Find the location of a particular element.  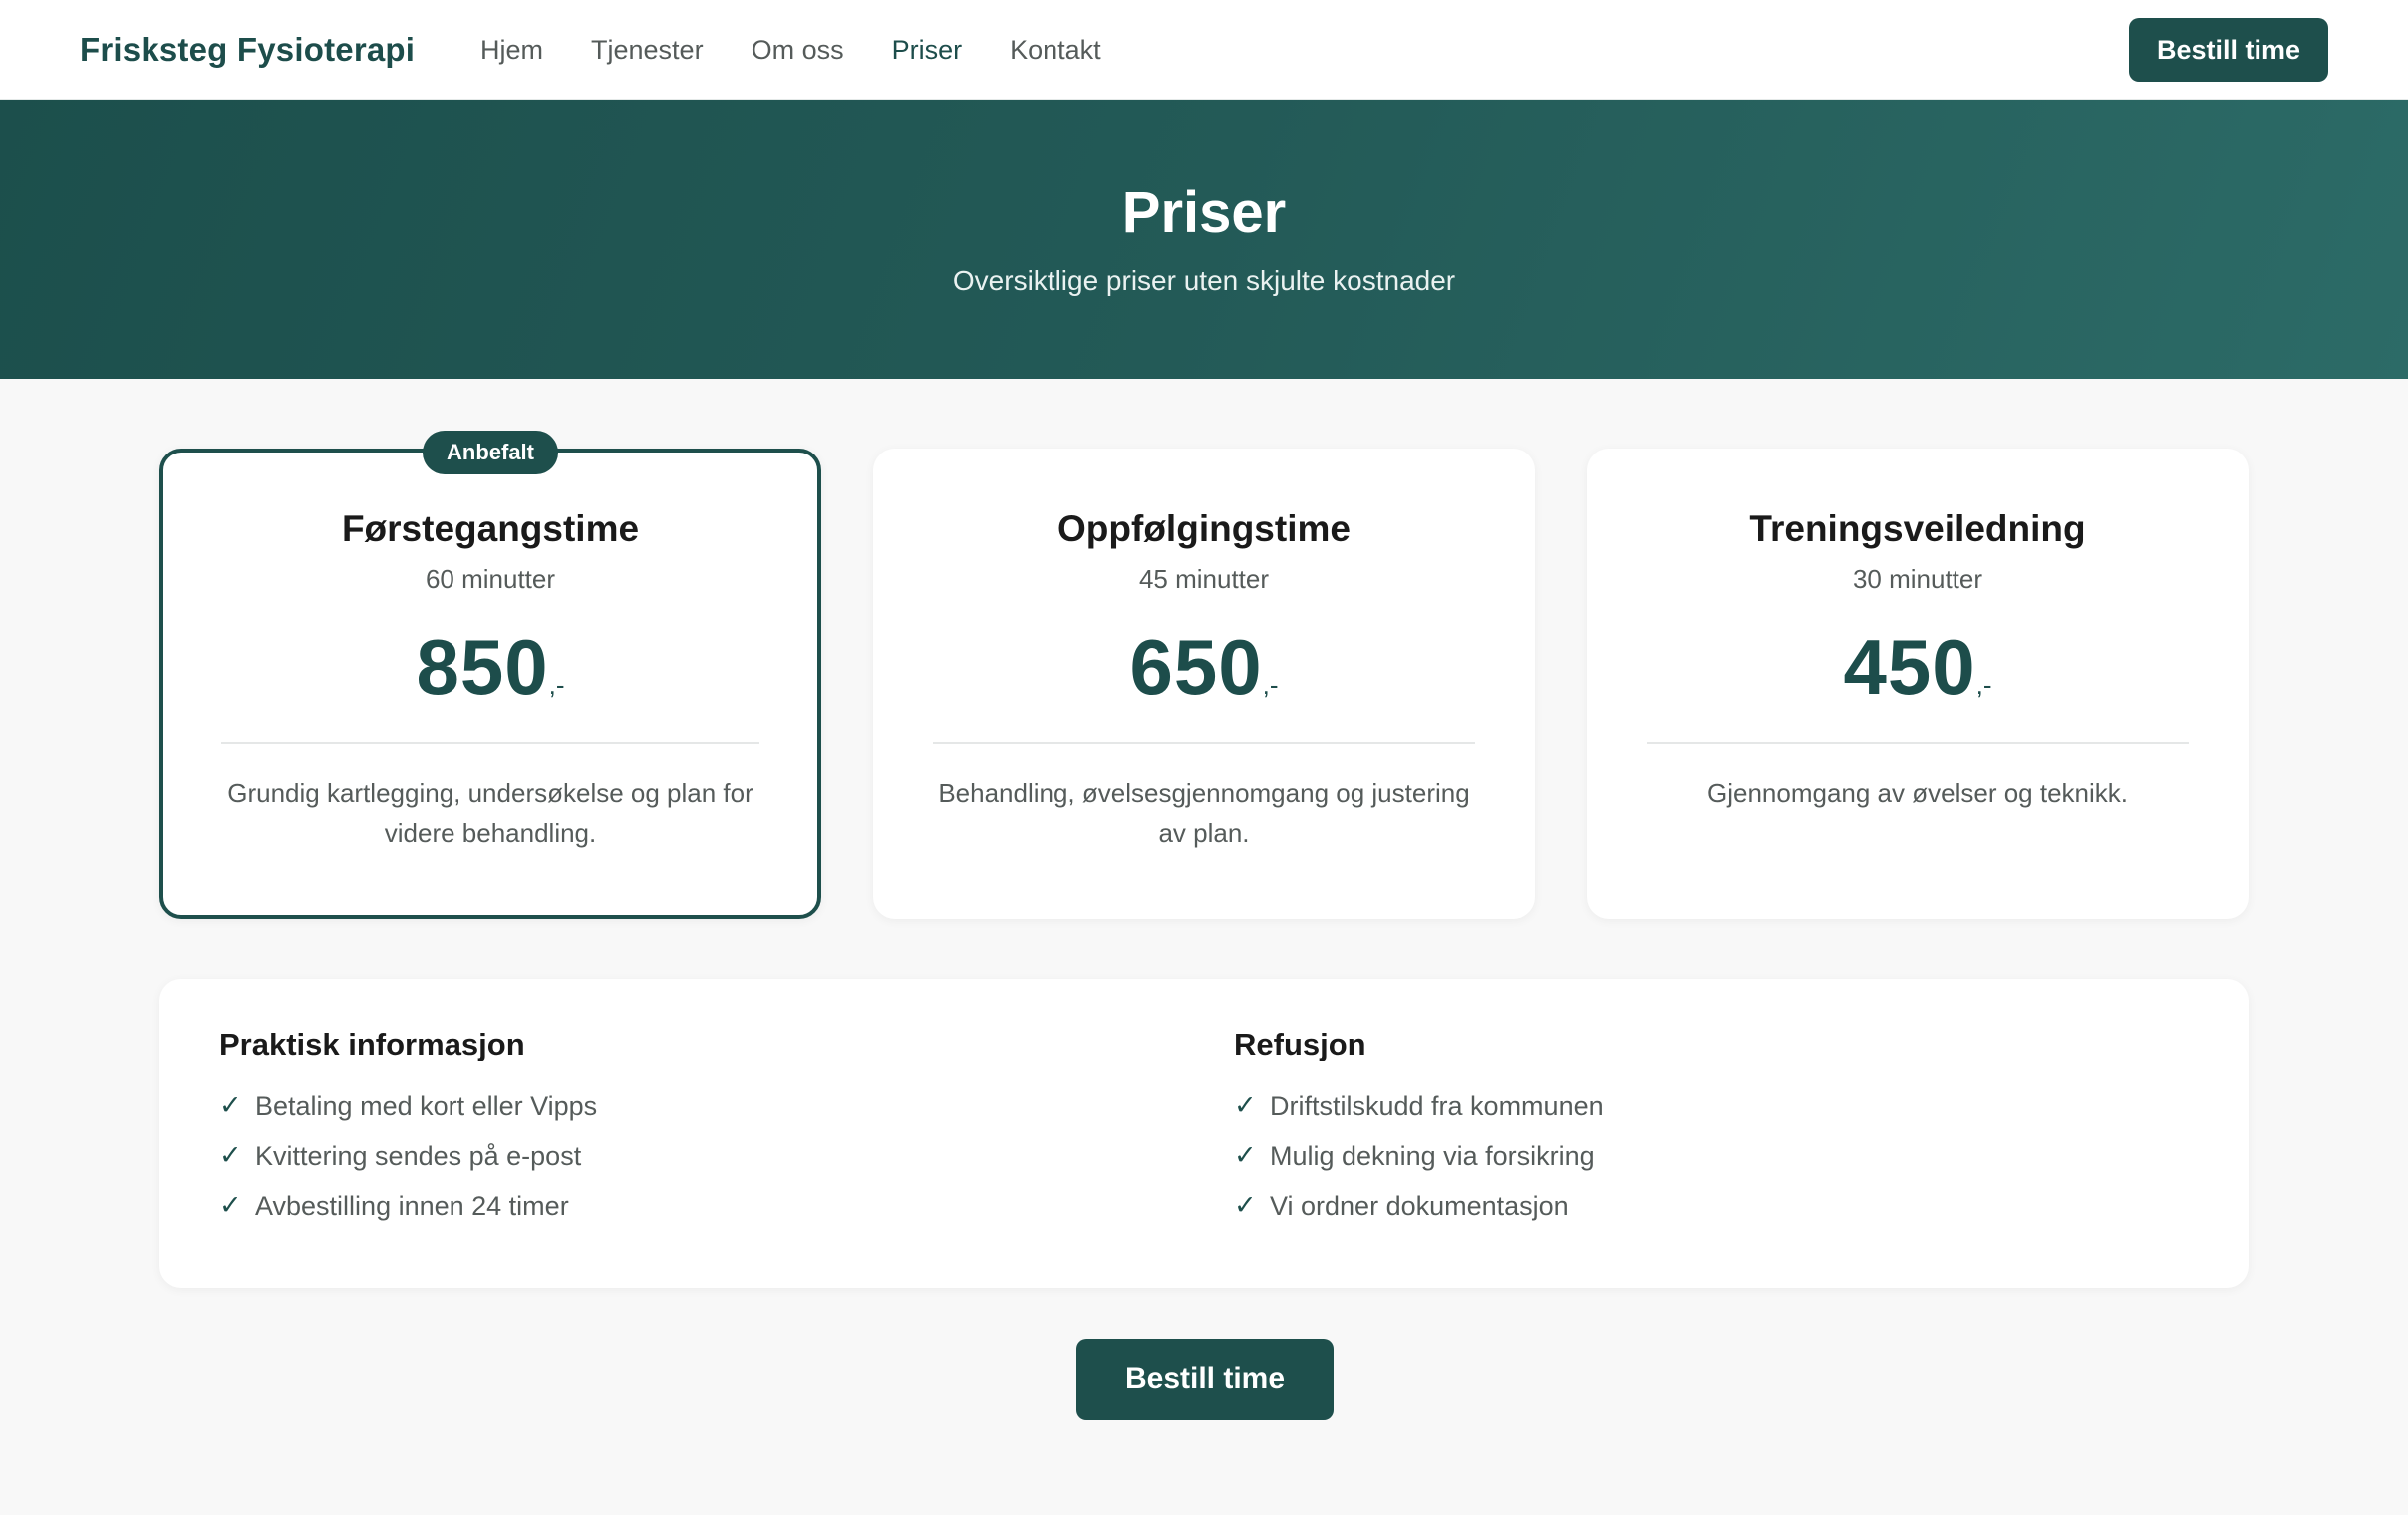

pricing-card-description: Gjennomgang av øvelser og teknikk. is located at coordinates (1917, 793).